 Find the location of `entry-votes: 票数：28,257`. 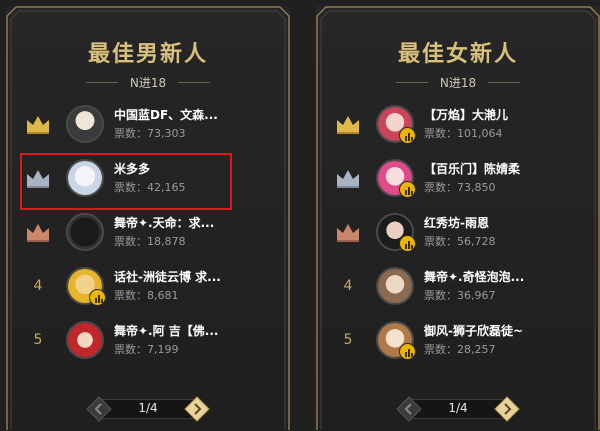

entry-votes: 票数：28,257 is located at coordinates (460, 349).